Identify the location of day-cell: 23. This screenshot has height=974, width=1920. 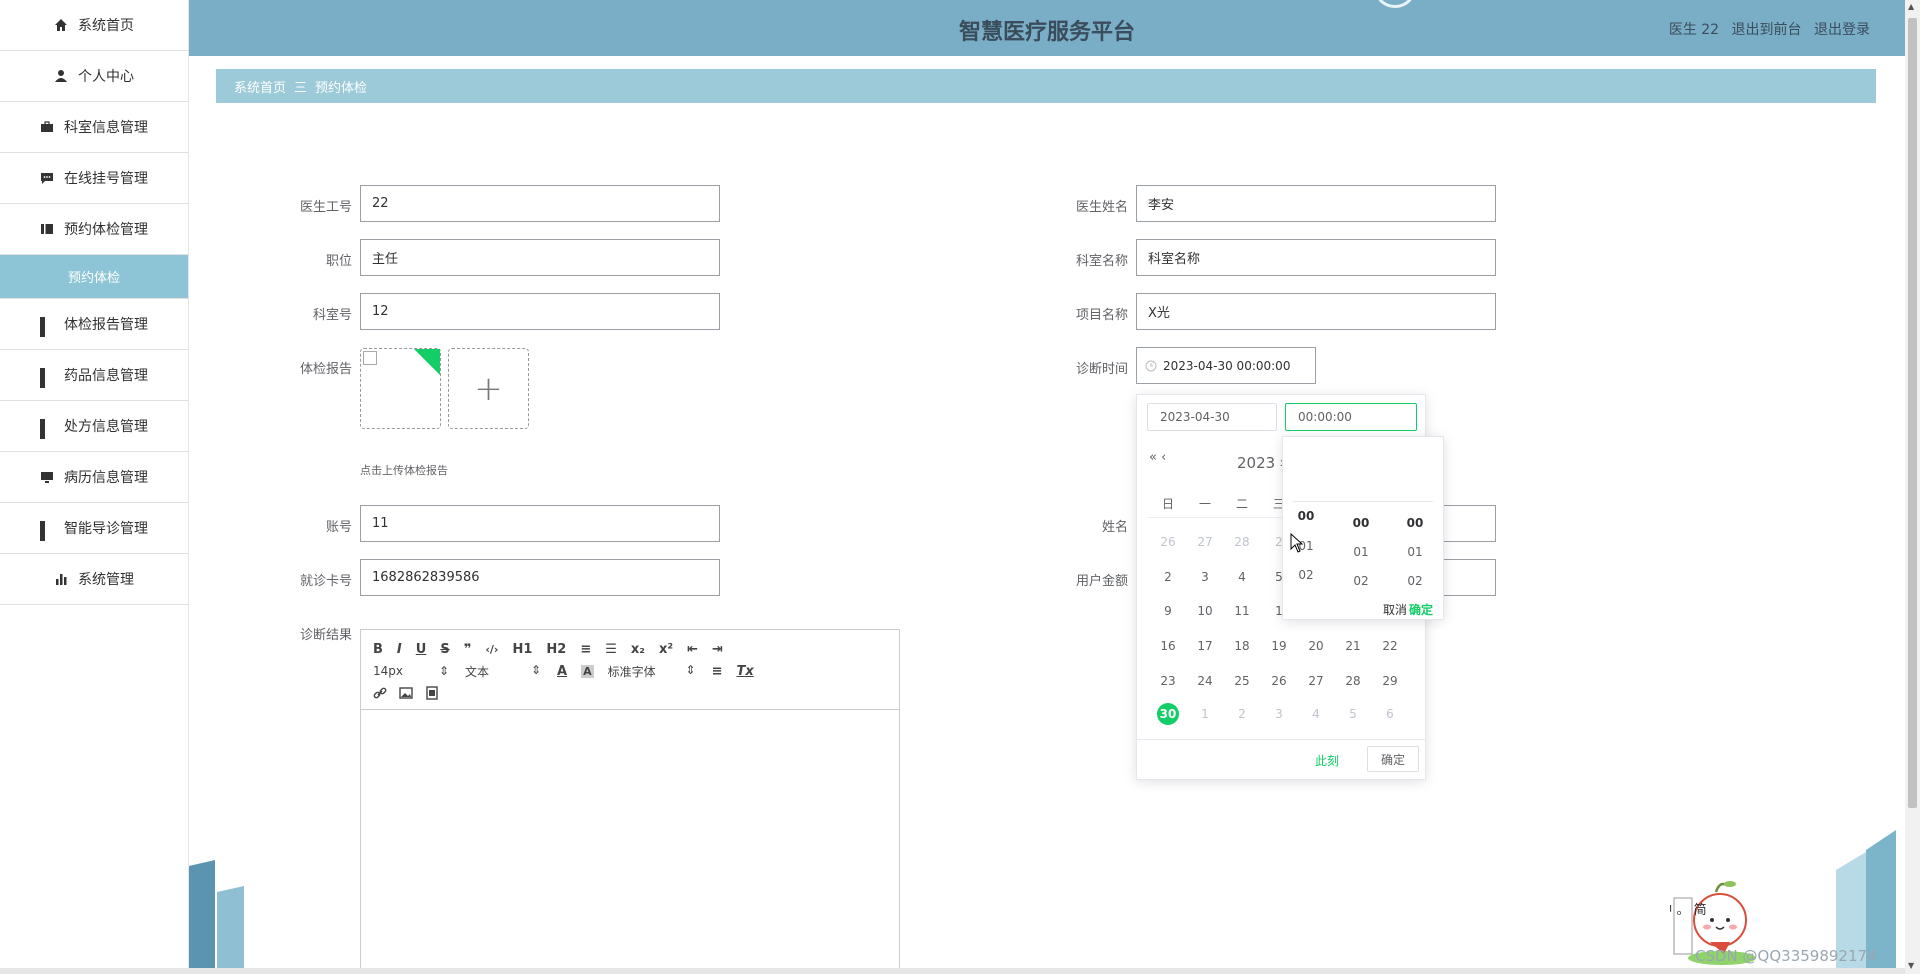
(1168, 681).